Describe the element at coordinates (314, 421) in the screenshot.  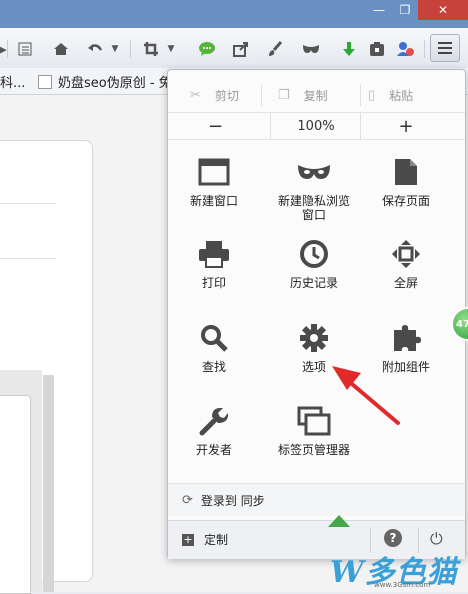
I see `tab-manager-icon` at that location.